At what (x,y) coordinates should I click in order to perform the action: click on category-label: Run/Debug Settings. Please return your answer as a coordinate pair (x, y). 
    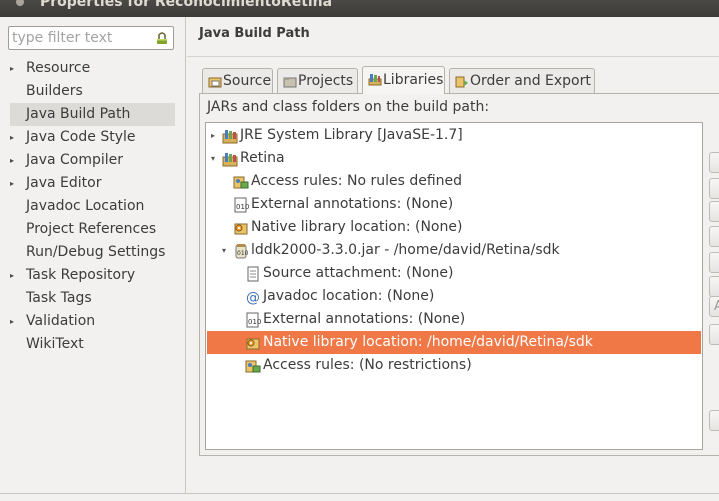
    Looking at the image, I should click on (96, 252).